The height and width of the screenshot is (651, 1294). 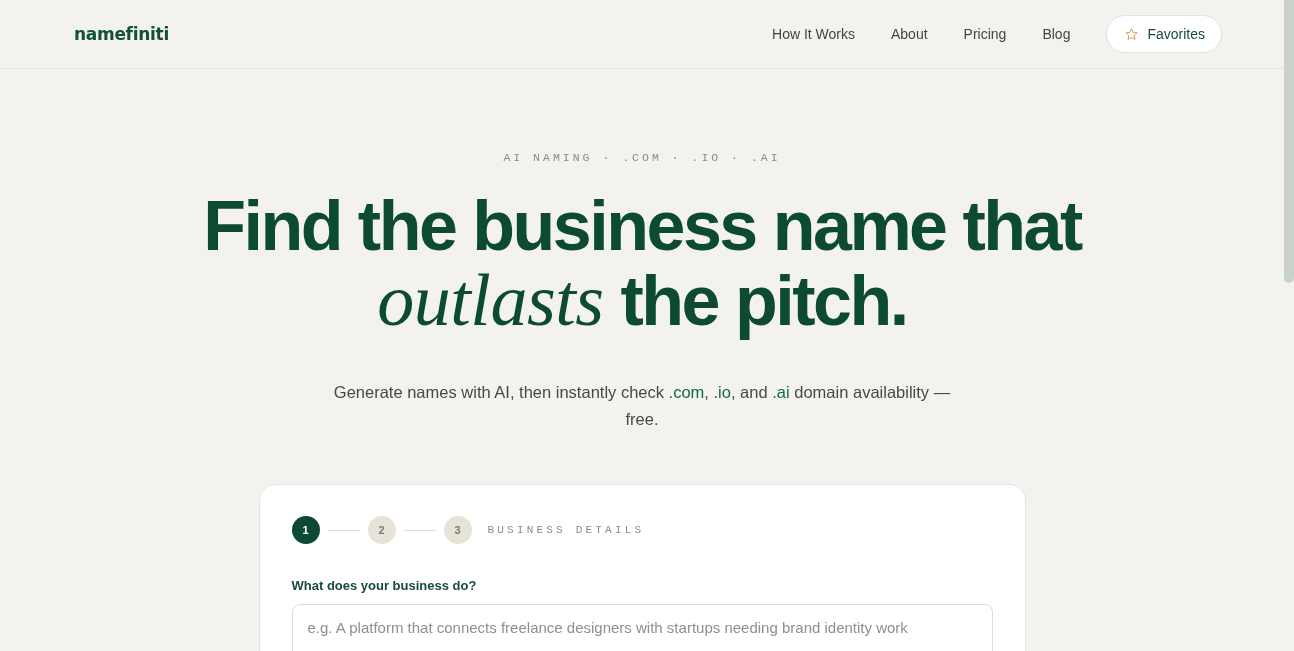 What do you see at coordinates (909, 34) in the screenshot?
I see `nav-link: About` at bounding box center [909, 34].